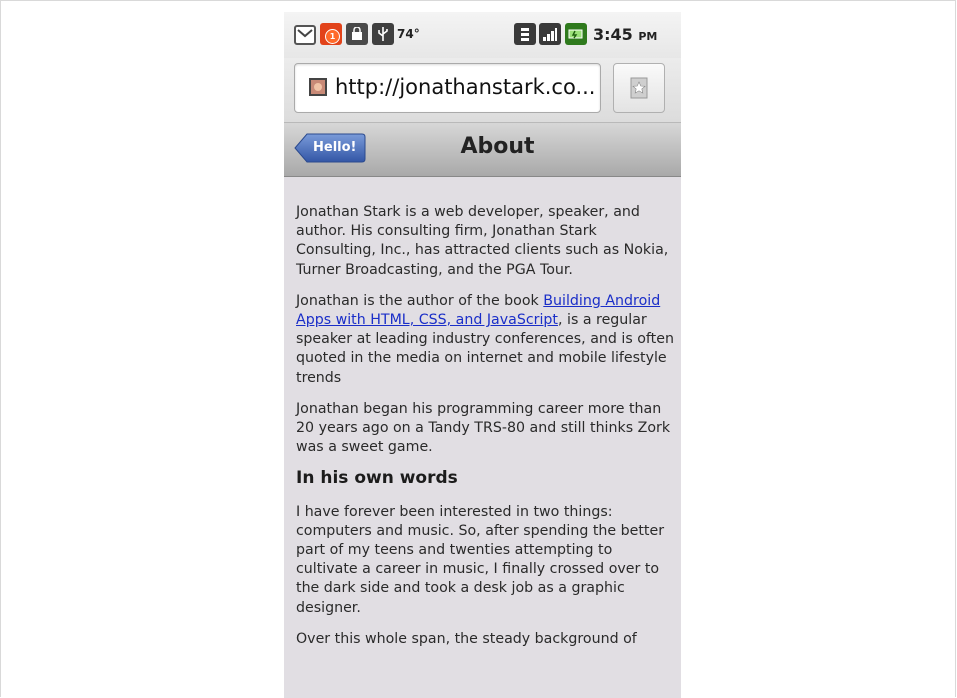  I want to click on favicon-icon, so click(318, 87).